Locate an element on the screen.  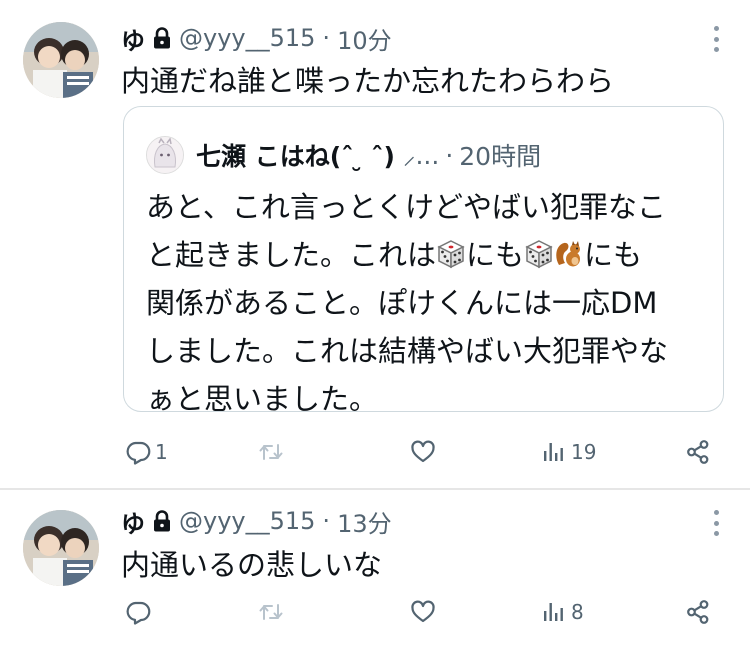
timestamp: 13分 is located at coordinates (364, 521).